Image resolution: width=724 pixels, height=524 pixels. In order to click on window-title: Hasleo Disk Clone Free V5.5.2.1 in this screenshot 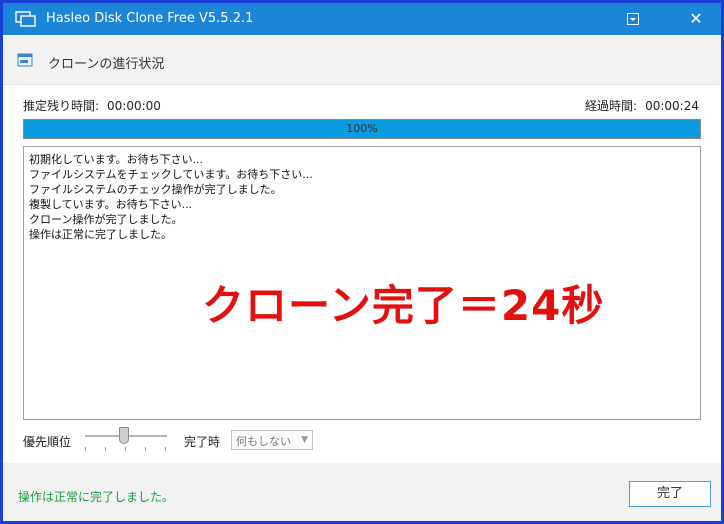, I will do `click(150, 18)`.